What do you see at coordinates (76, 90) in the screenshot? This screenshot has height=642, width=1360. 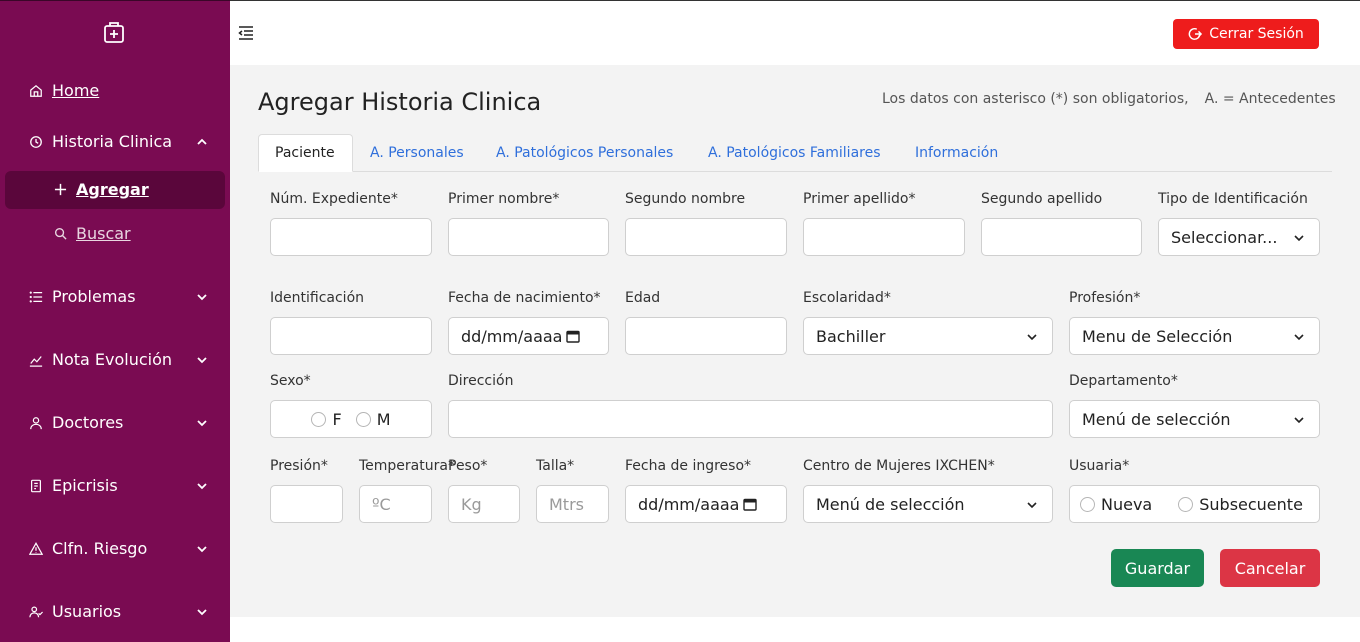 I see `sidebar-item-label: Home` at bounding box center [76, 90].